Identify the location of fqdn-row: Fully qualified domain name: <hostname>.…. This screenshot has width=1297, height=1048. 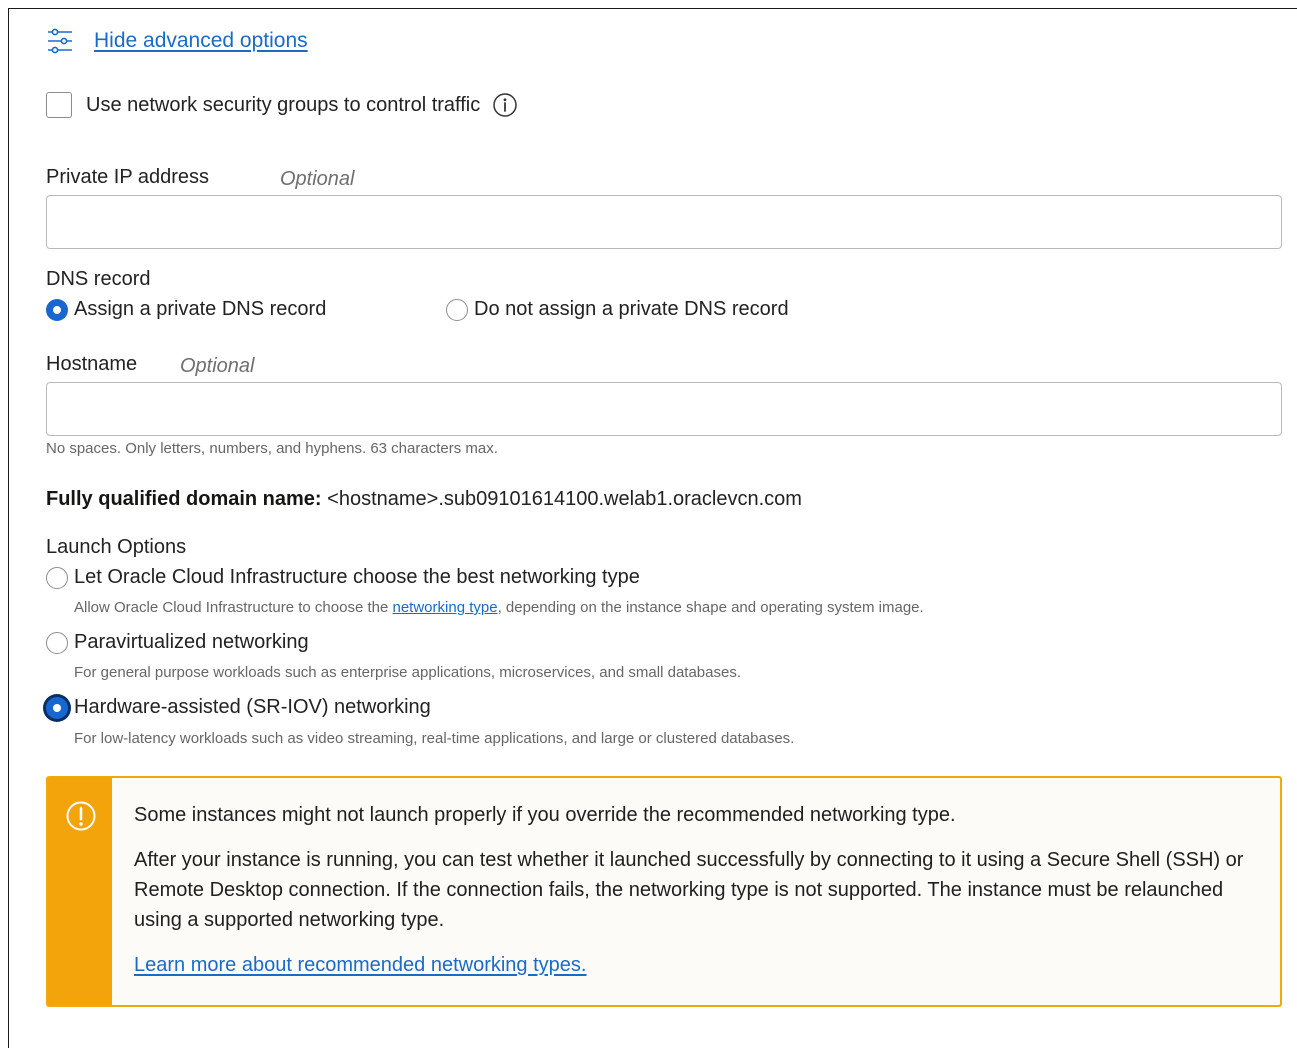
(424, 499).